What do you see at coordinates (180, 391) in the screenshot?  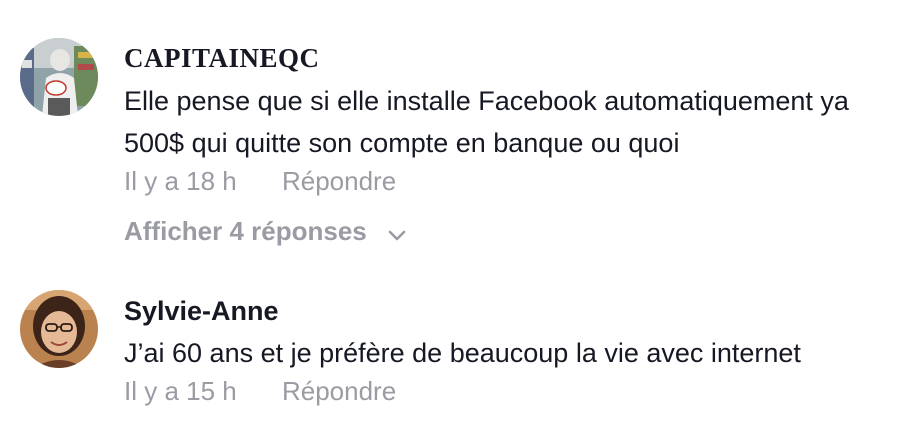 I see `comment-timestamp: Il y a 15 h` at bounding box center [180, 391].